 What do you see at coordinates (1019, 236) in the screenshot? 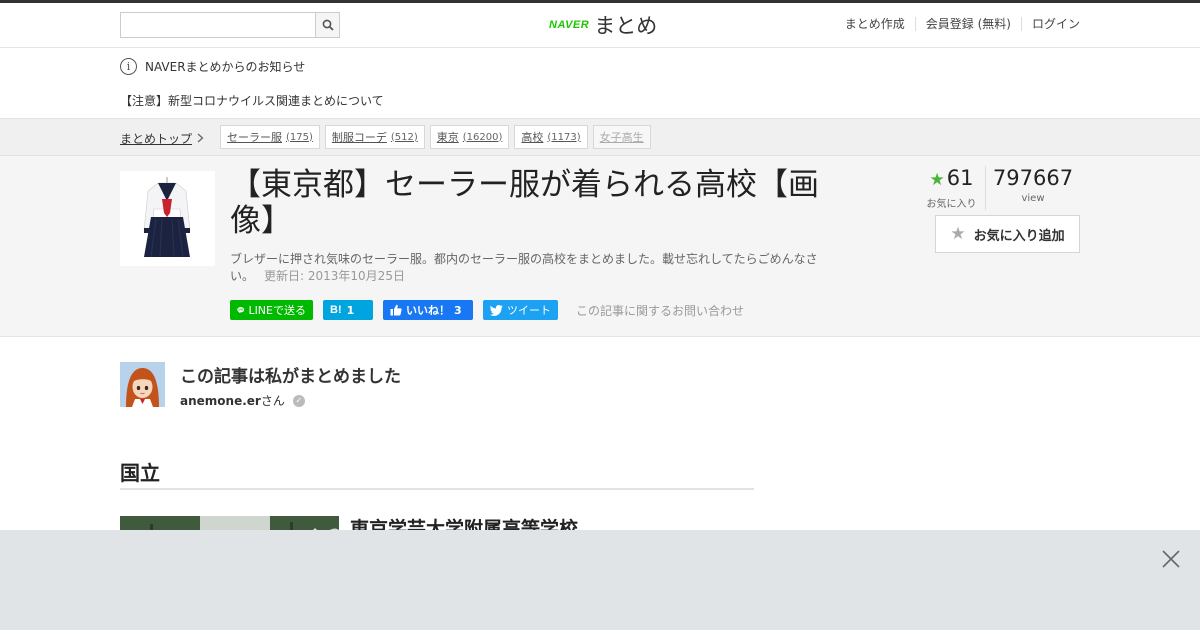
I see `add-favorite-label: お気に入り追加` at bounding box center [1019, 236].